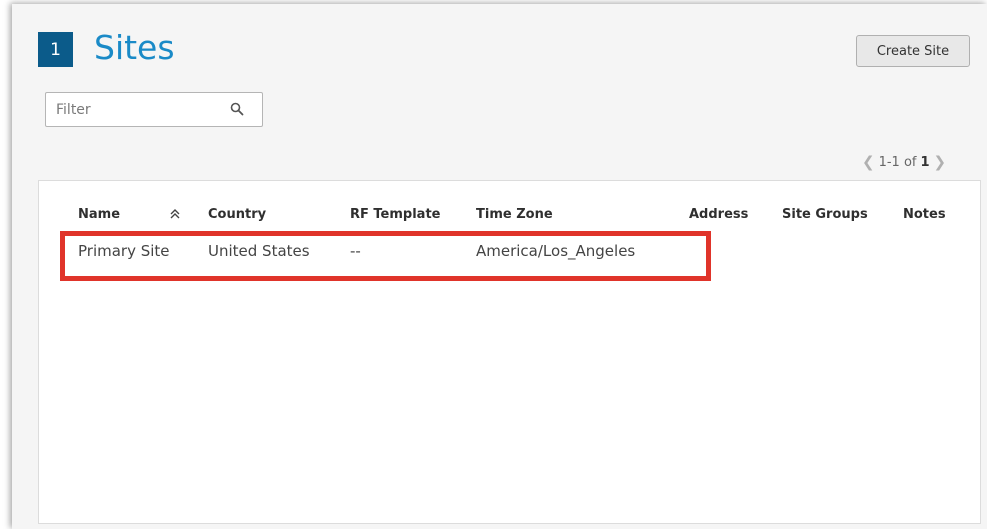  I want to click on chevron-left-icon: ❮, so click(868, 162).